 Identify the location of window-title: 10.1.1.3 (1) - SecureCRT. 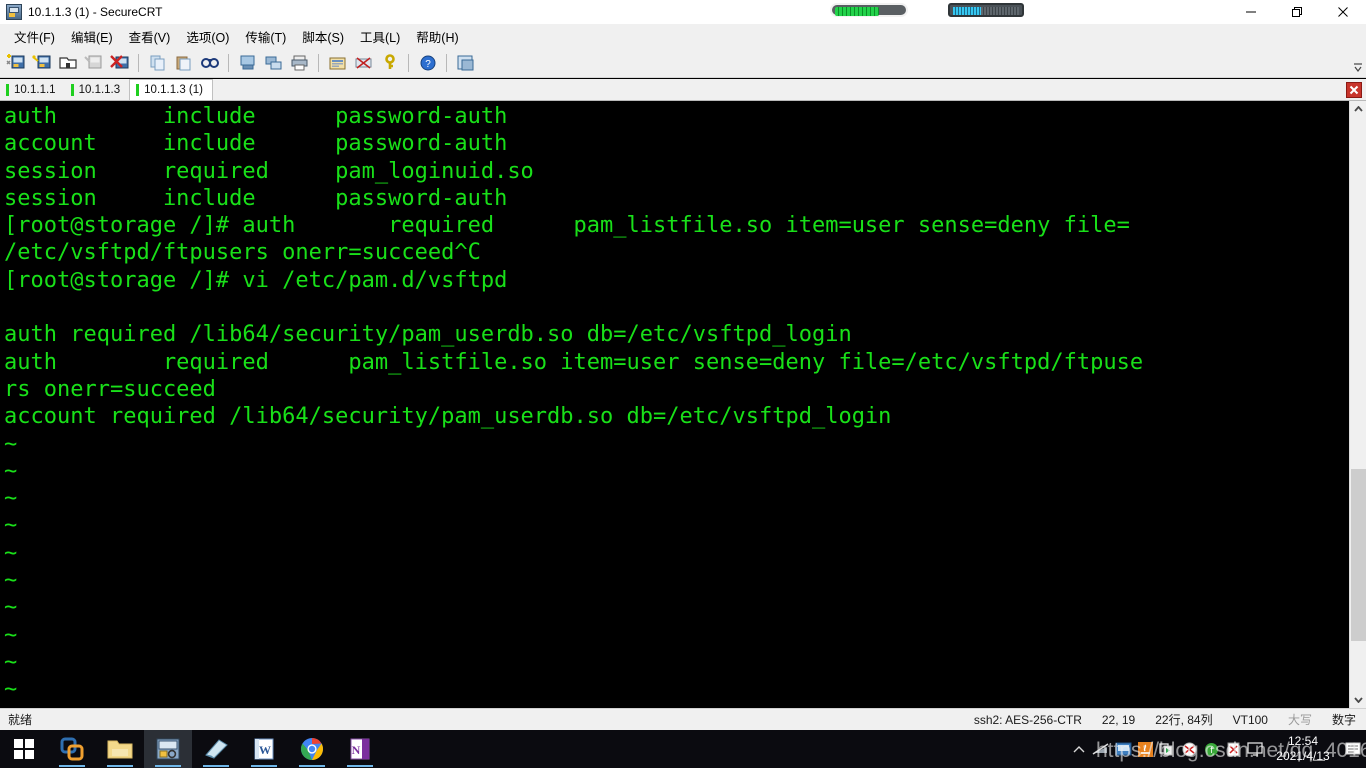
(95, 12).